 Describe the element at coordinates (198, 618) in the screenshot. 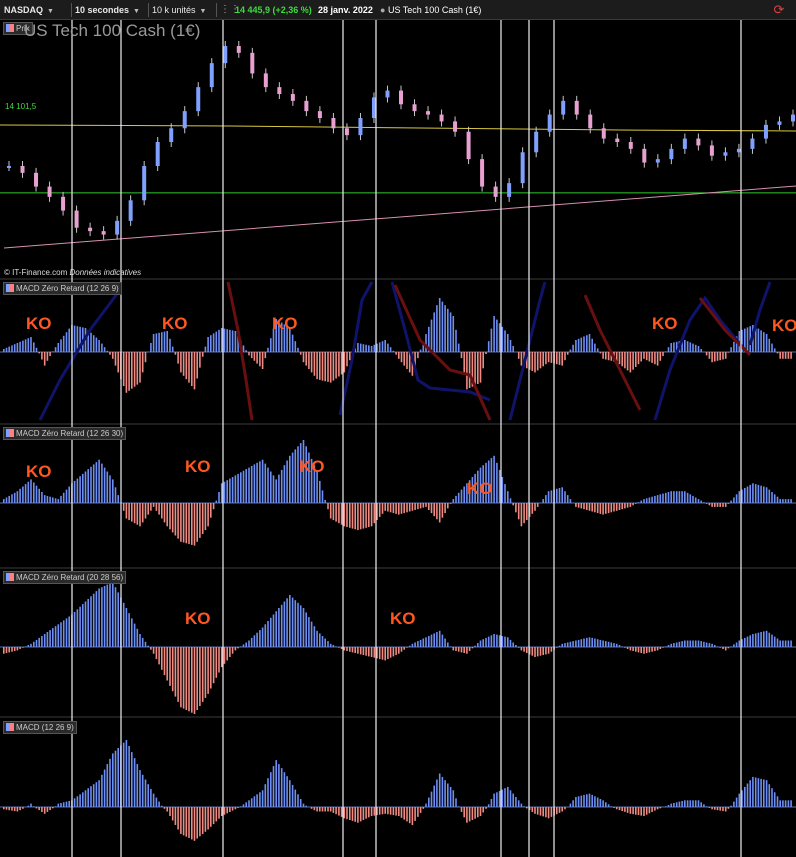

I see `ko-marker: KO` at that location.